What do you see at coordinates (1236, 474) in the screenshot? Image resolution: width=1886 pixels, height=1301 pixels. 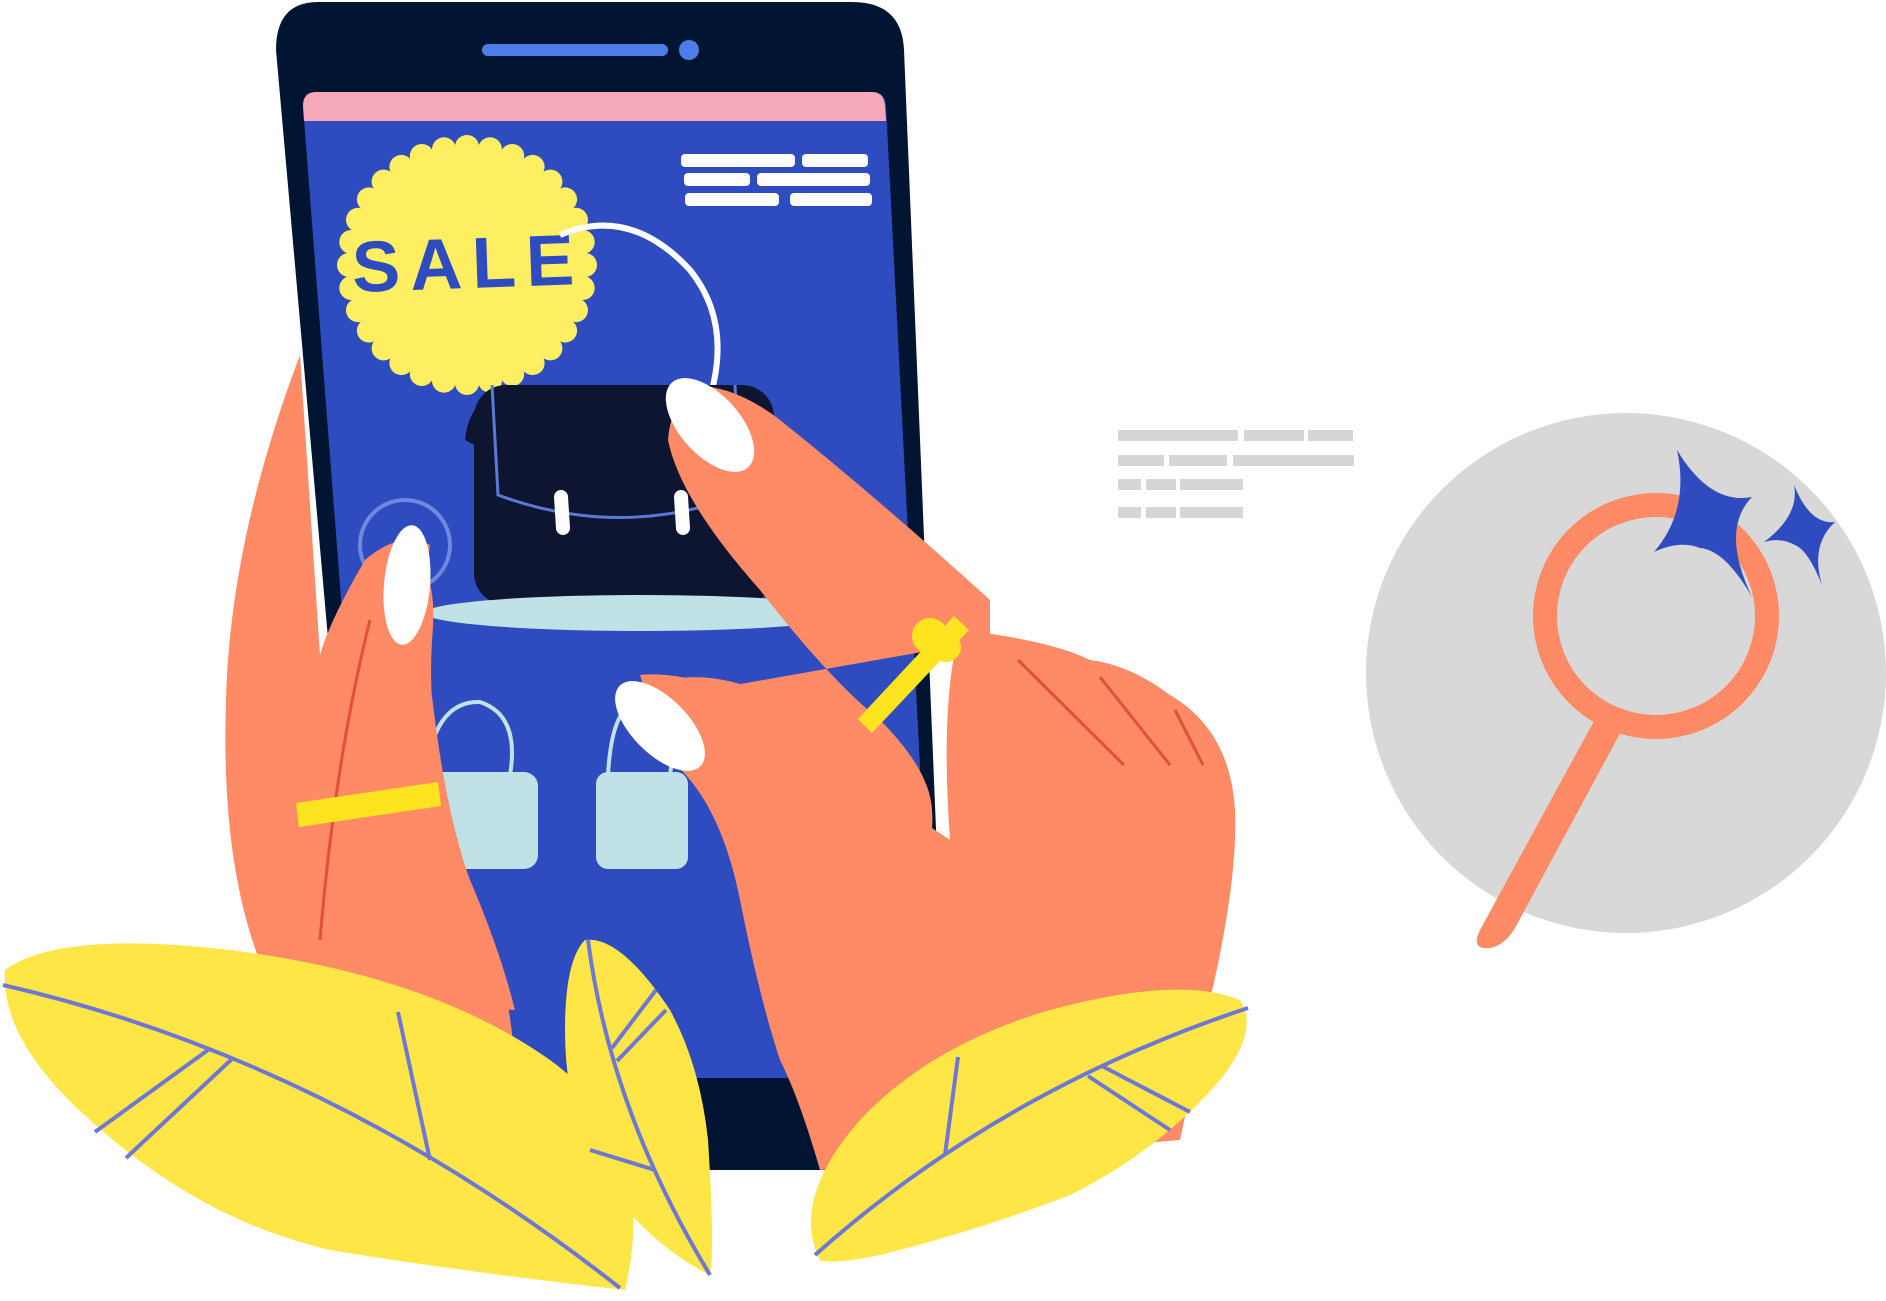 I see `description-placeholder-lines` at bounding box center [1236, 474].